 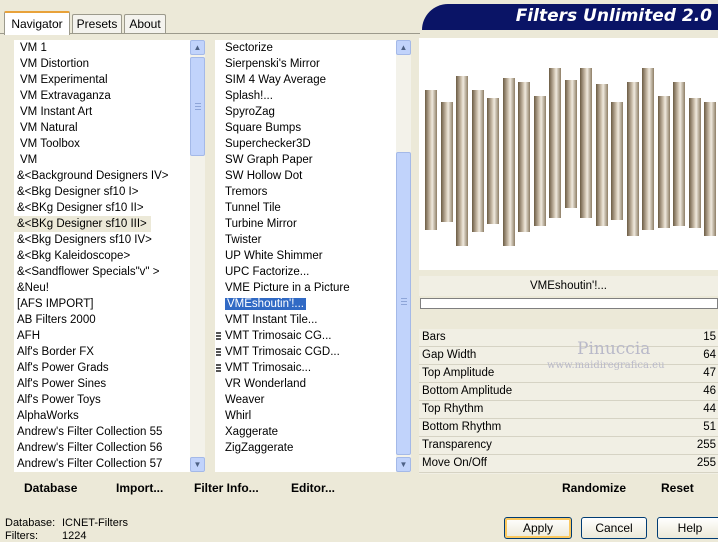 I want to click on category-item: VM Natural, so click(x=102, y=128).